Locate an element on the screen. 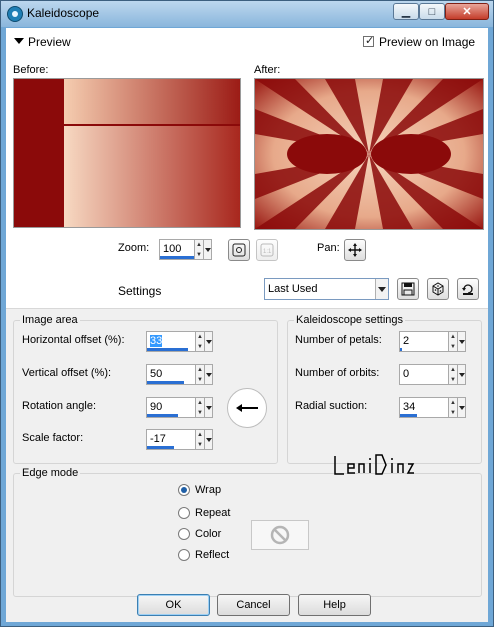  number-of-petals-field: 2 is located at coordinates (424, 341).